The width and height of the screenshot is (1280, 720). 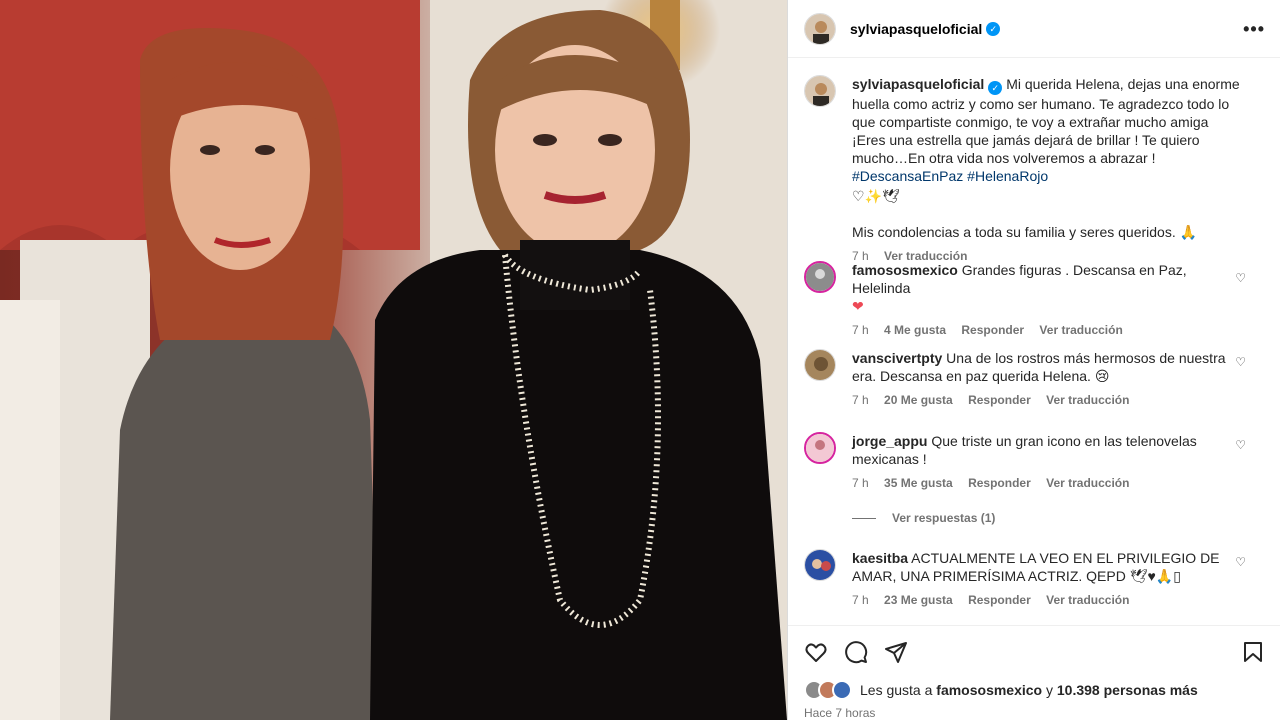 I want to click on comment-likes: 23 Me gusta, so click(x=918, y=600).